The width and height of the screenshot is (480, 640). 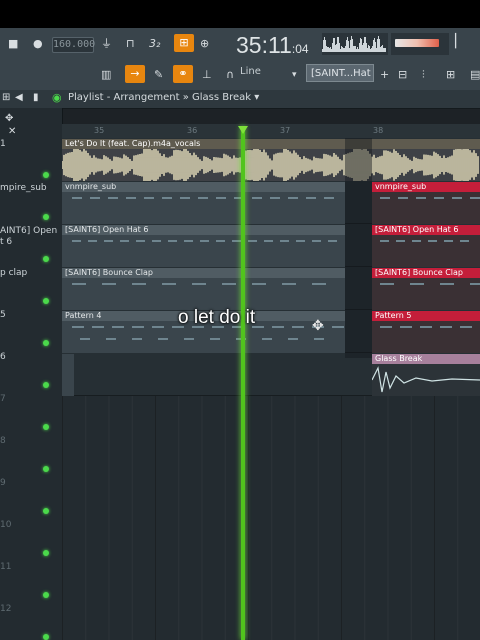 What do you see at coordinates (68, 375) in the screenshot?
I see `clip-stub` at bounding box center [68, 375].